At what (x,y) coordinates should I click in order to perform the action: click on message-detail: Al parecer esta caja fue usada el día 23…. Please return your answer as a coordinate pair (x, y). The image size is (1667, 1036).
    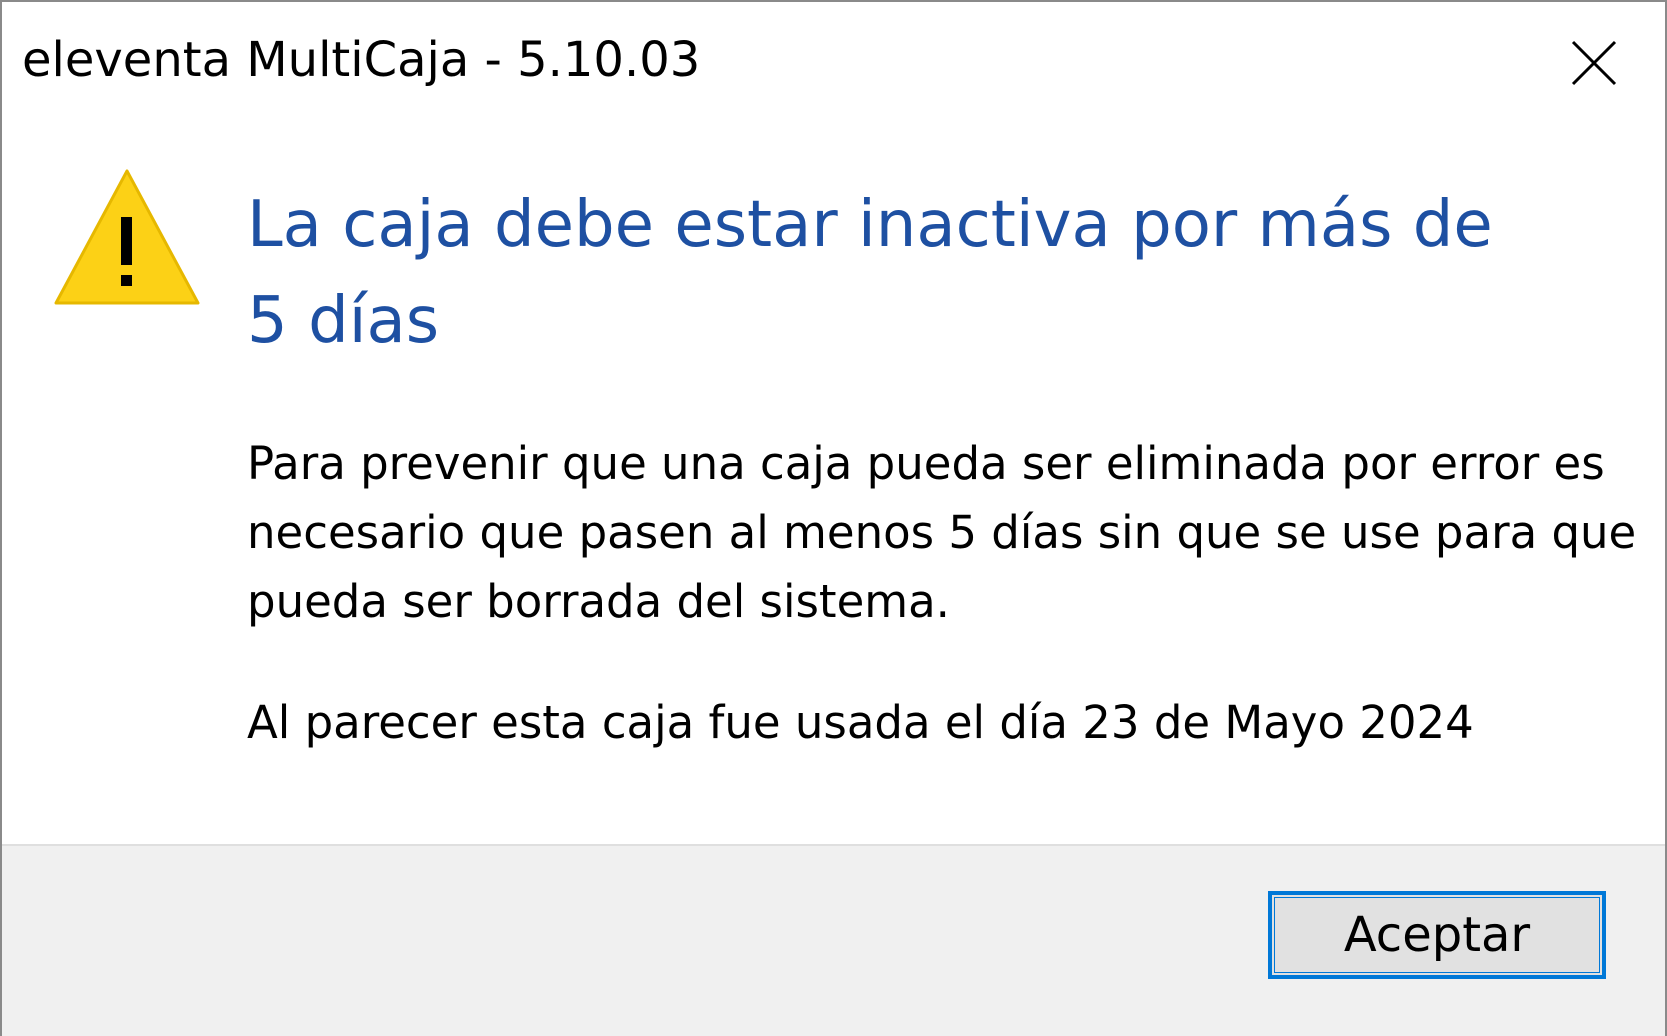
    Looking at the image, I should click on (860, 722).